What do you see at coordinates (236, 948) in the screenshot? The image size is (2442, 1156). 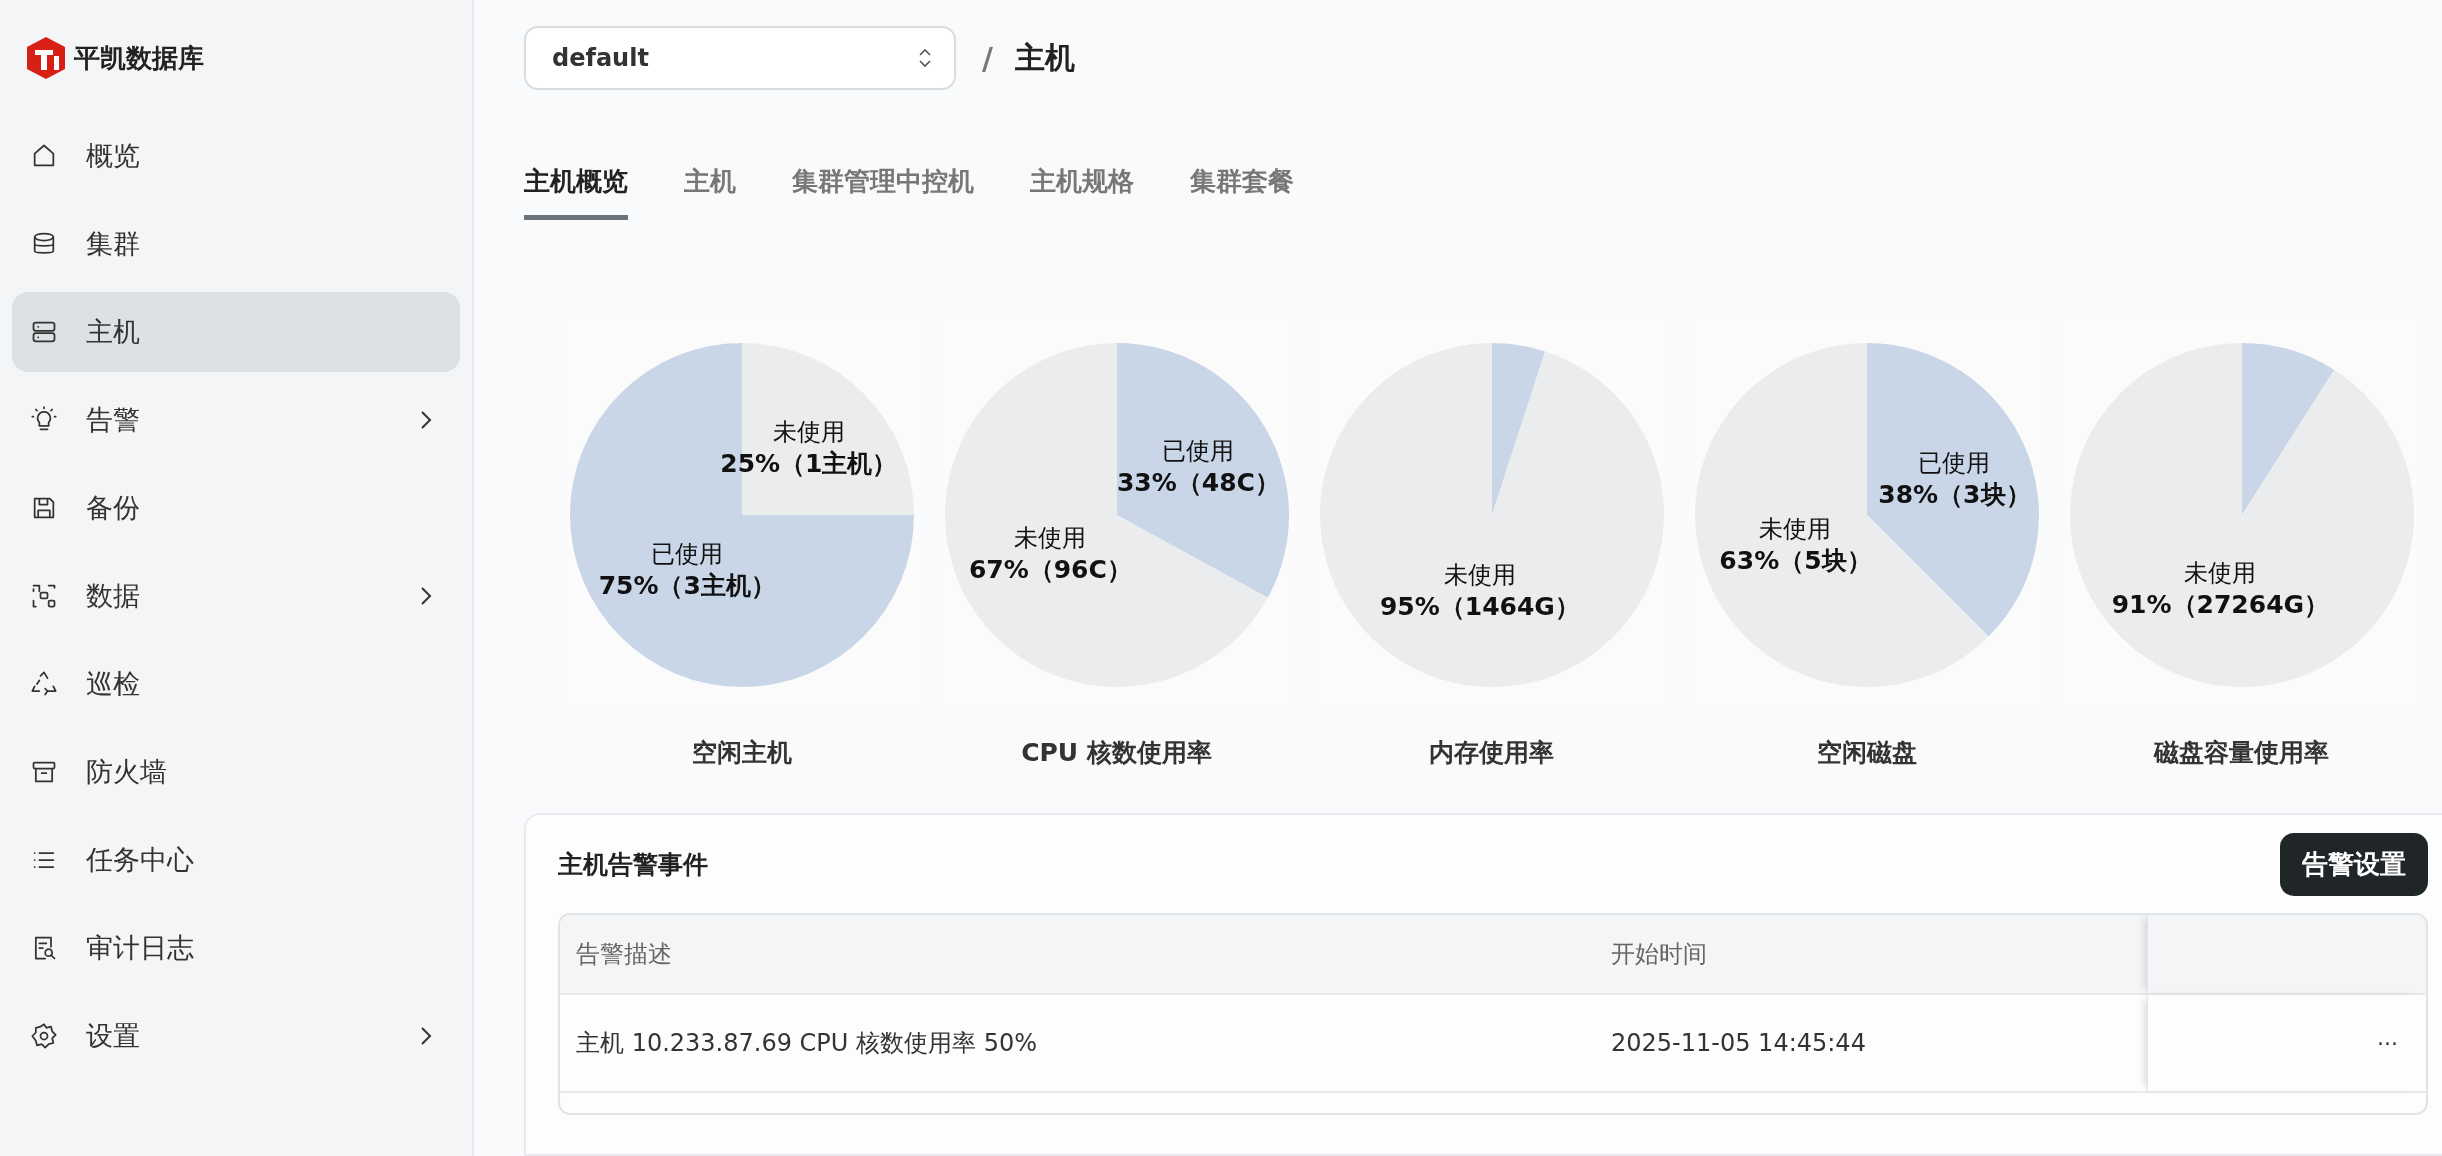 I see `sidebar-item: 审计日志` at bounding box center [236, 948].